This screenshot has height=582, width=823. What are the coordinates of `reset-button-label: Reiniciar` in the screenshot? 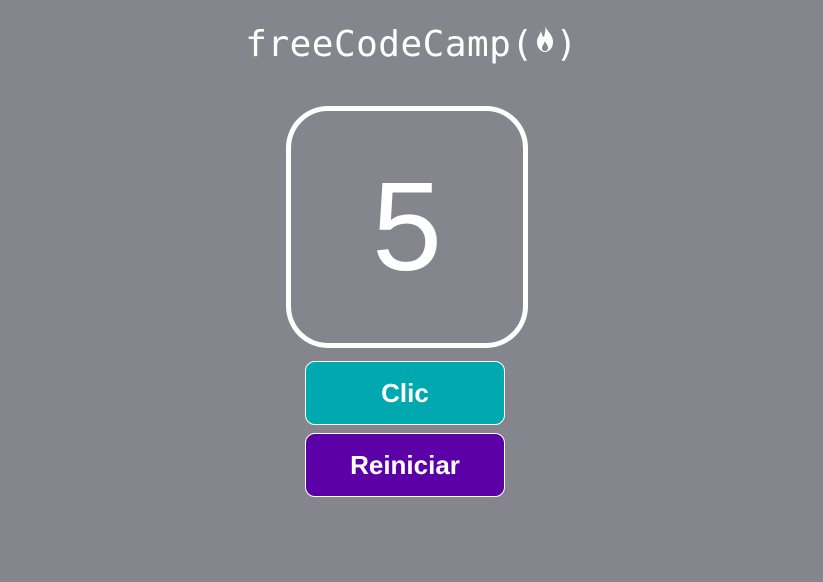 It's located at (405, 464).